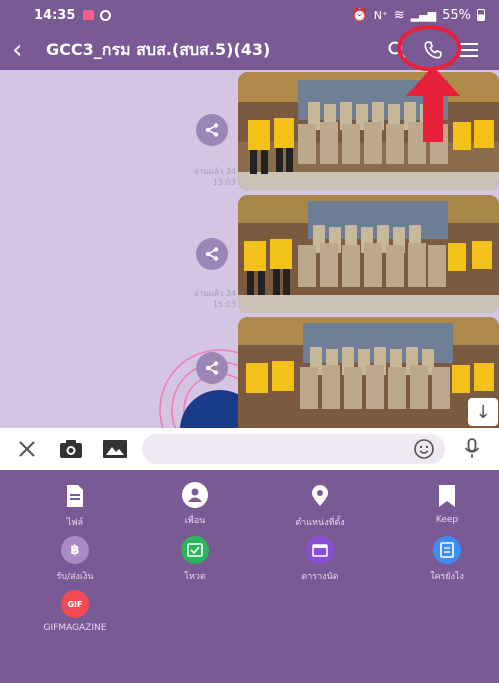 The image size is (499, 683). I want to click on money-icon: ฿, so click(75, 550).